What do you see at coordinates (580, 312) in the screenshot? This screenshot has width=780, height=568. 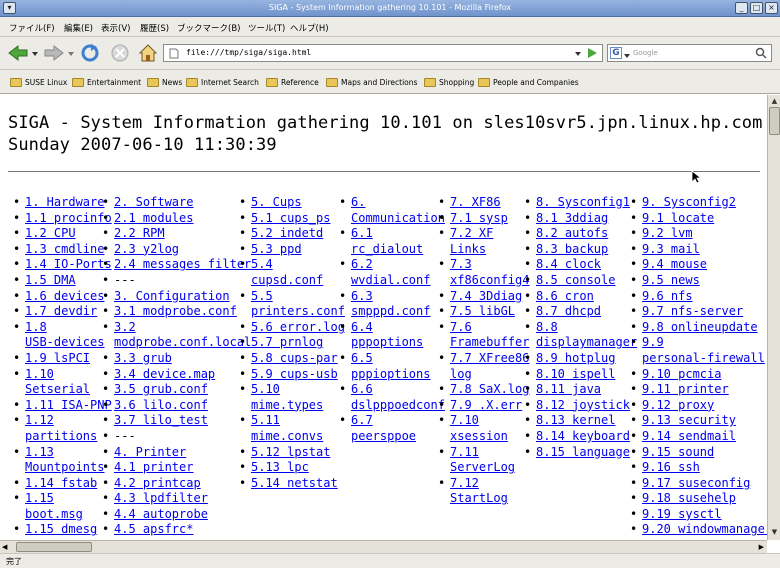 I see `toc-item: 8.7 dhcpd` at bounding box center [580, 312].